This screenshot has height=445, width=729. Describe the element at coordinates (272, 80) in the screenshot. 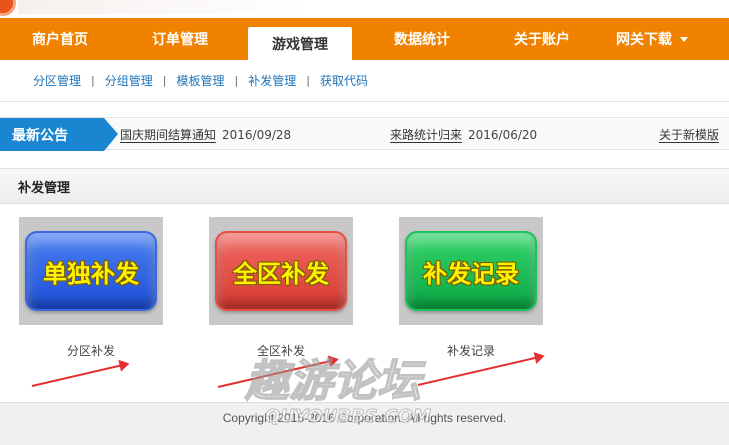

I see `subnav-item-reissue-management: 补发管理` at that location.